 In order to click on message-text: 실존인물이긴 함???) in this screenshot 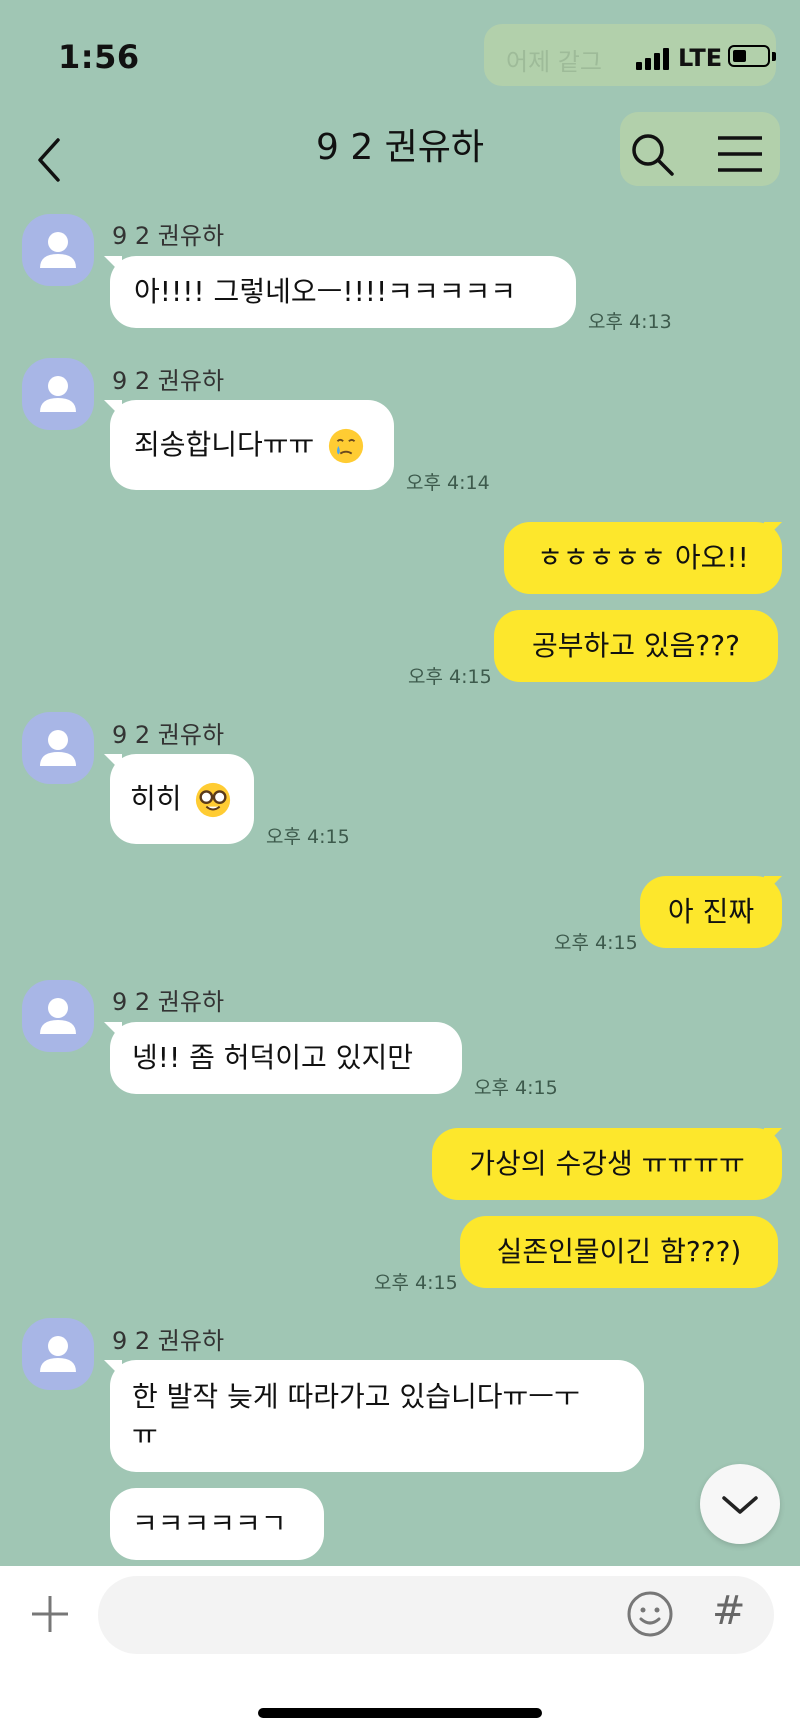, I will do `click(619, 1251)`.